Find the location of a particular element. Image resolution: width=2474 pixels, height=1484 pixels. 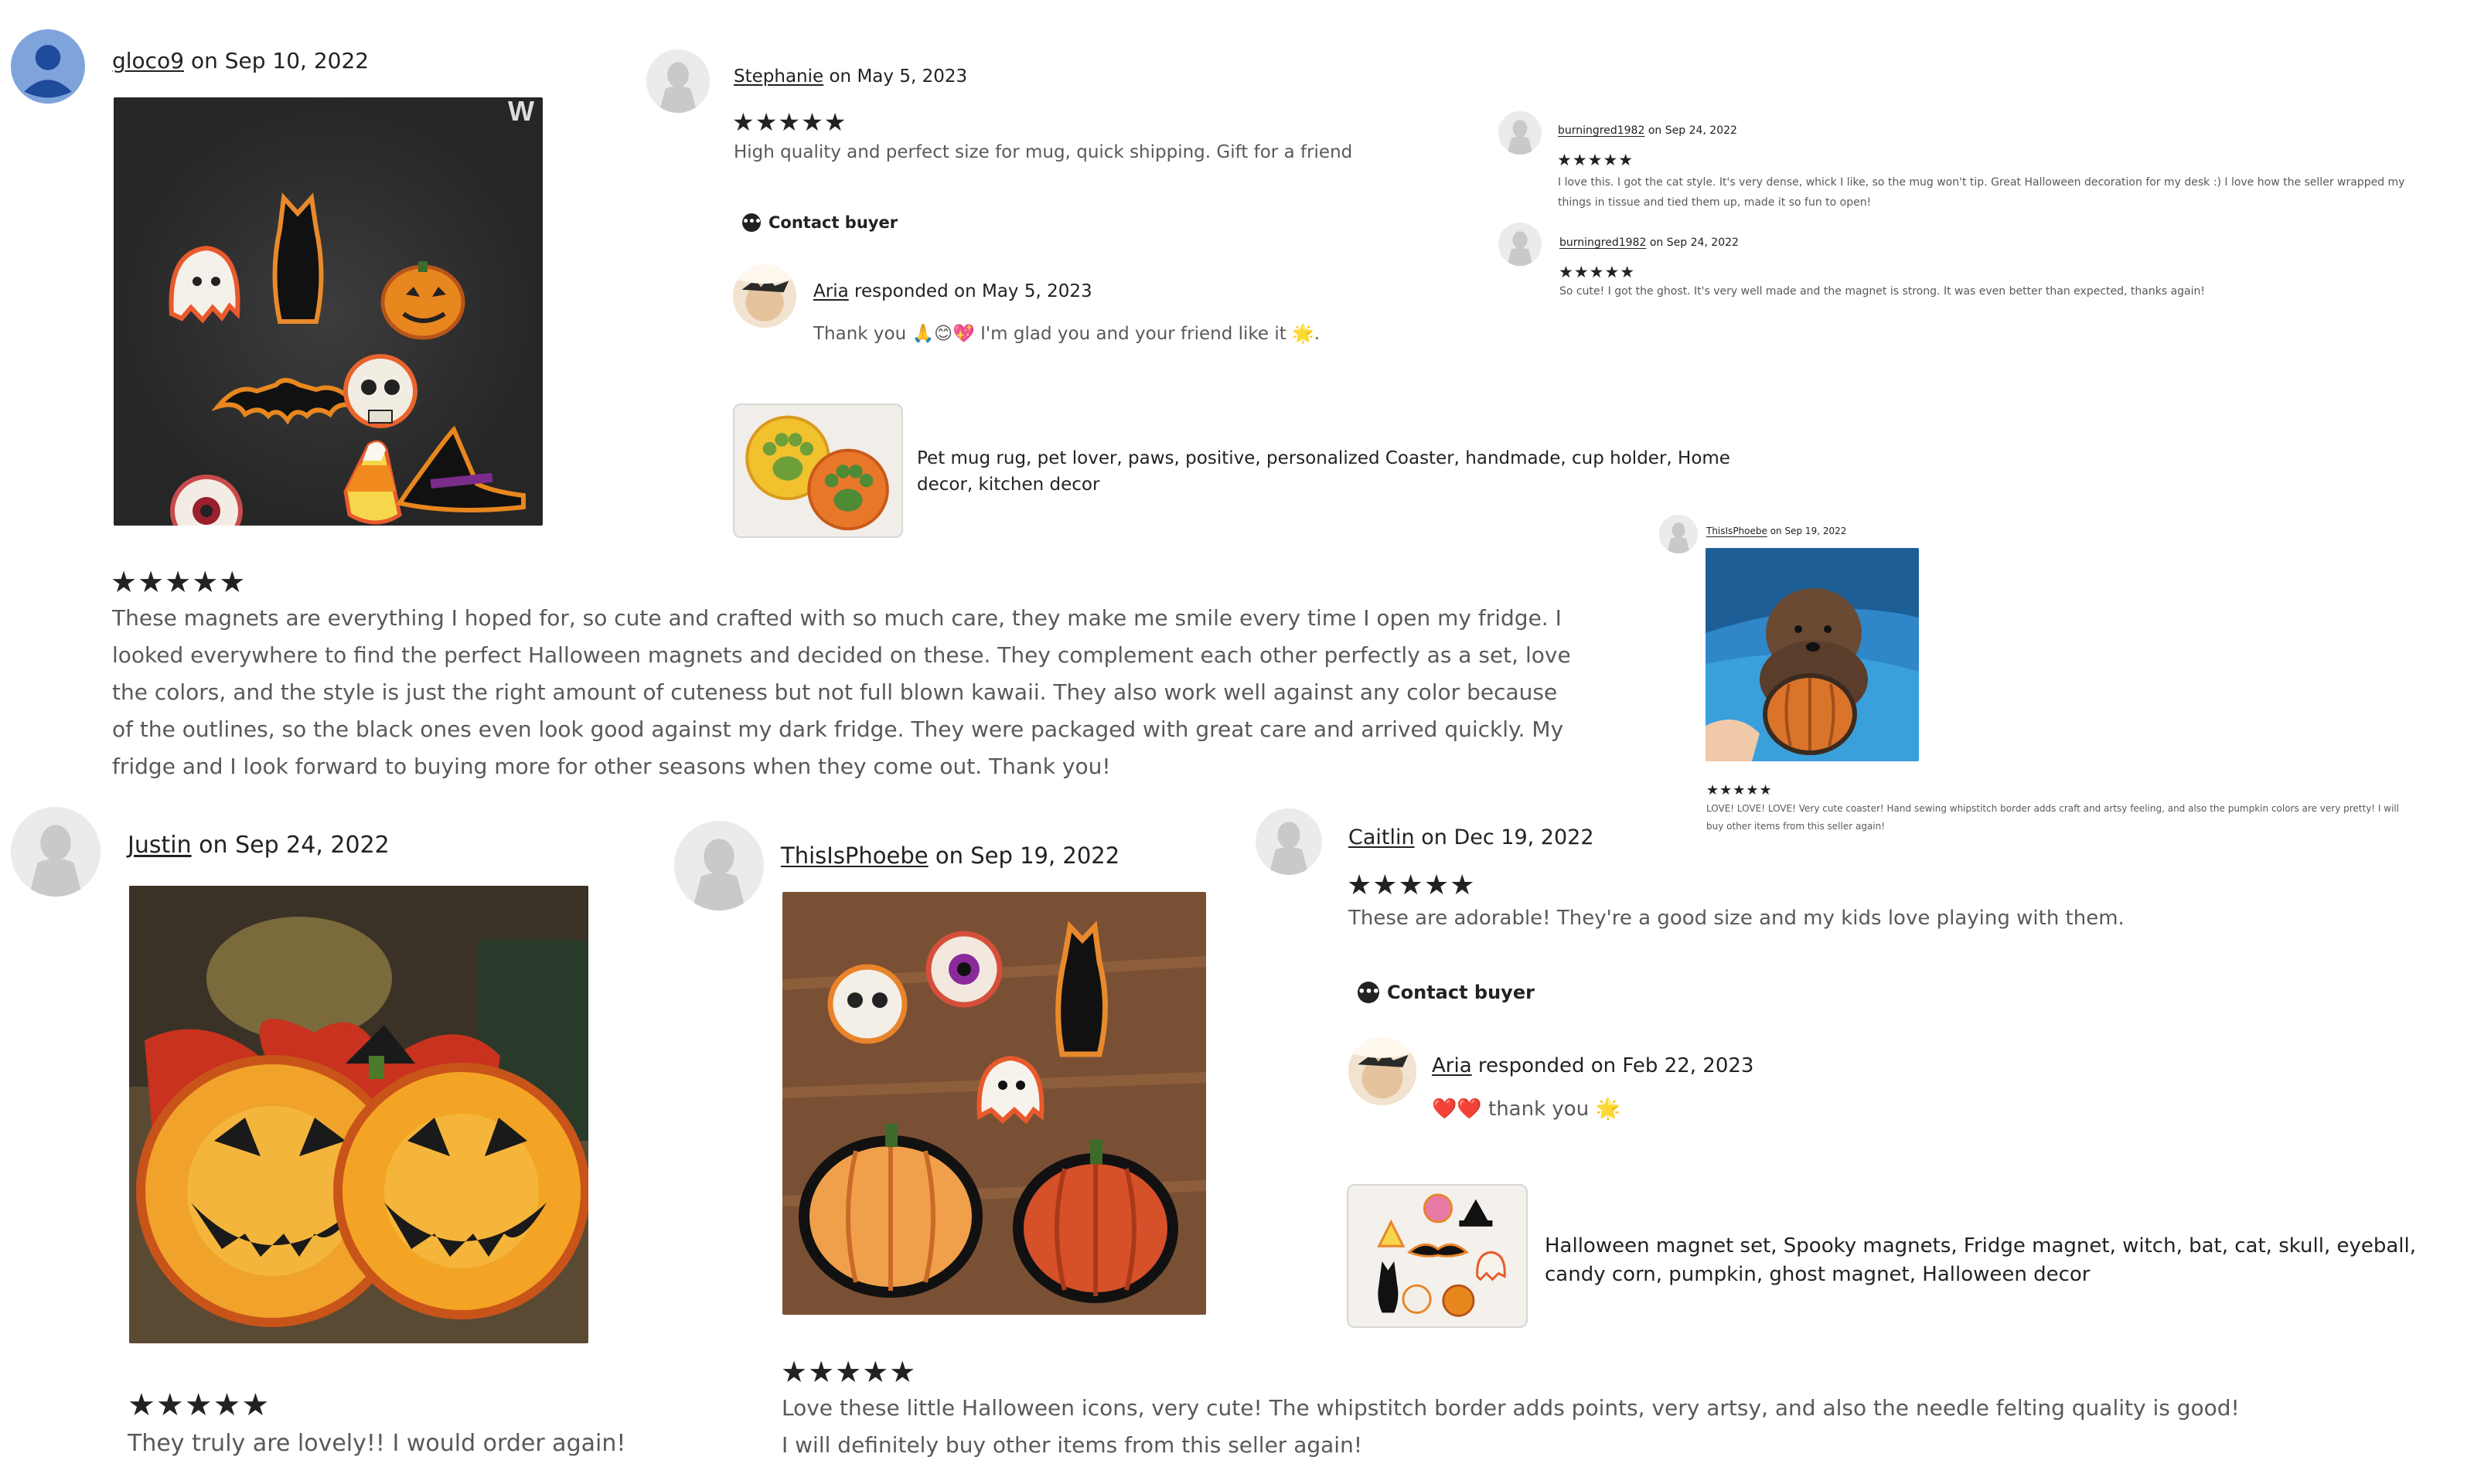

review-photo-pumpkin-coasters is located at coordinates (358, 1114).